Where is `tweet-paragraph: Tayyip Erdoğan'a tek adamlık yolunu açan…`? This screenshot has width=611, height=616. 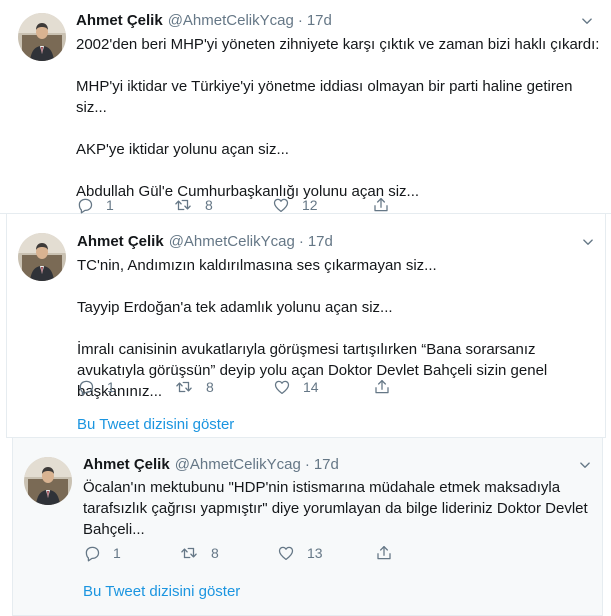
tweet-paragraph: Tayyip Erdoğan'a tek adamlık yolunu açan… is located at coordinates (235, 307).